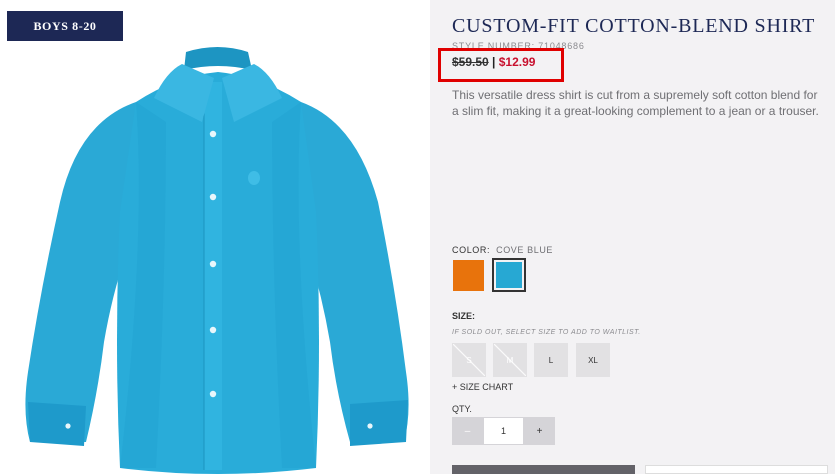  Describe the element at coordinates (543, 469) in the screenshot. I see `add-to-bag-button` at that location.